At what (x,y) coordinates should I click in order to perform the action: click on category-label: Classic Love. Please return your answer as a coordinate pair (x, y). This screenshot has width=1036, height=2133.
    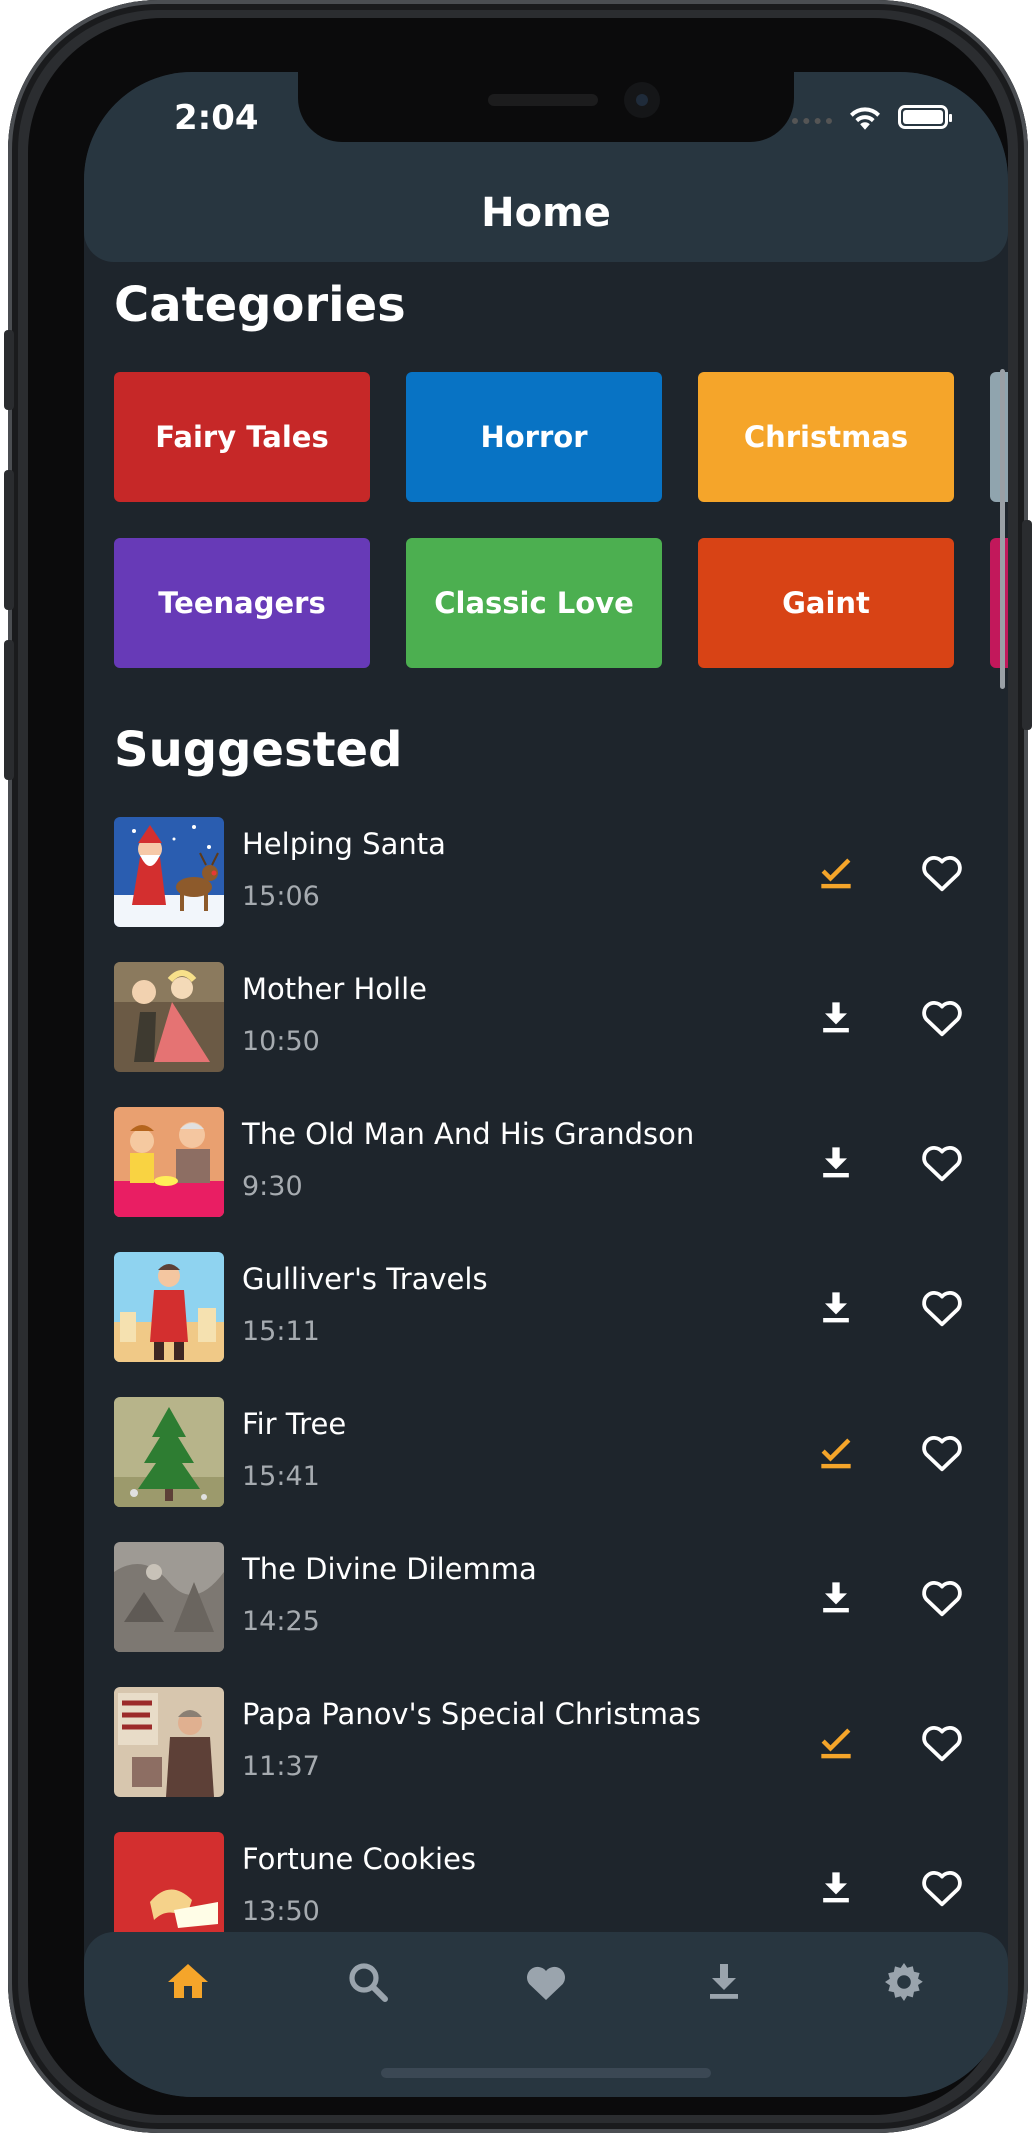
    Looking at the image, I should click on (534, 603).